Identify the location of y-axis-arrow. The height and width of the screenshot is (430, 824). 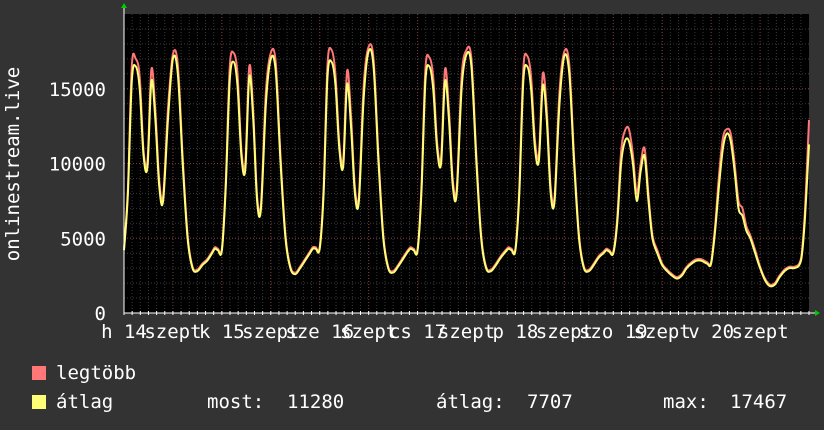
(124, 5).